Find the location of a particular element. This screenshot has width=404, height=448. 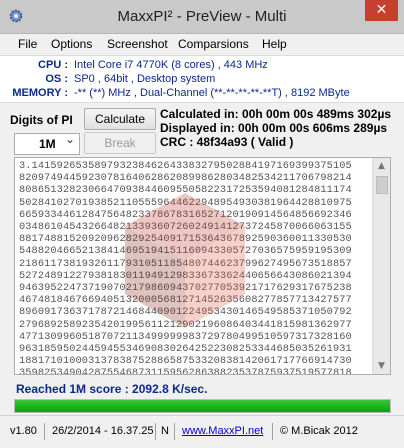

build-date: 26/2/2014 - 16.37.25 is located at coordinates (103, 431).